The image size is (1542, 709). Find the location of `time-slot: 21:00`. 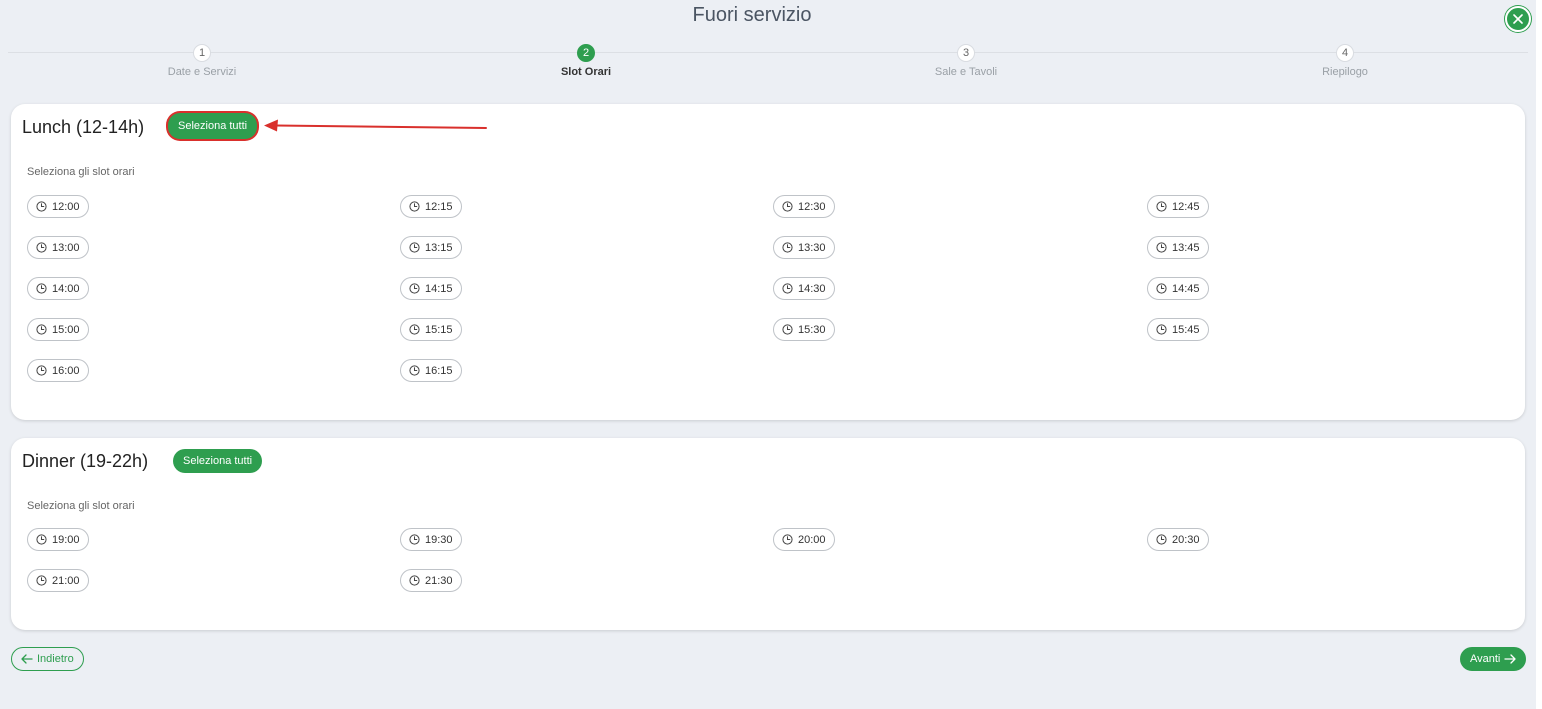

time-slot: 21:00 is located at coordinates (58, 580).